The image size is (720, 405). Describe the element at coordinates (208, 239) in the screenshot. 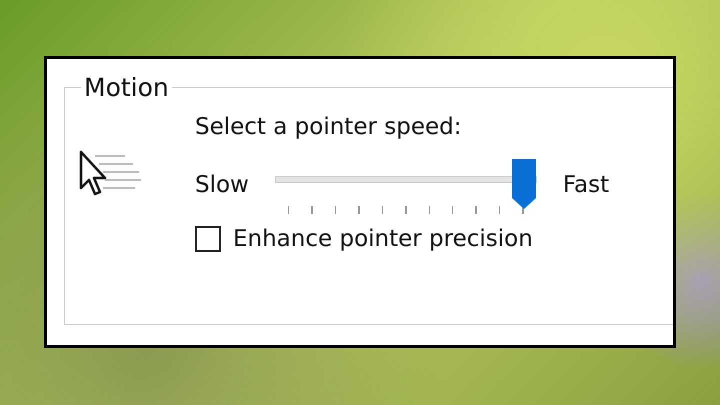

I see `precision-checkbox` at that location.